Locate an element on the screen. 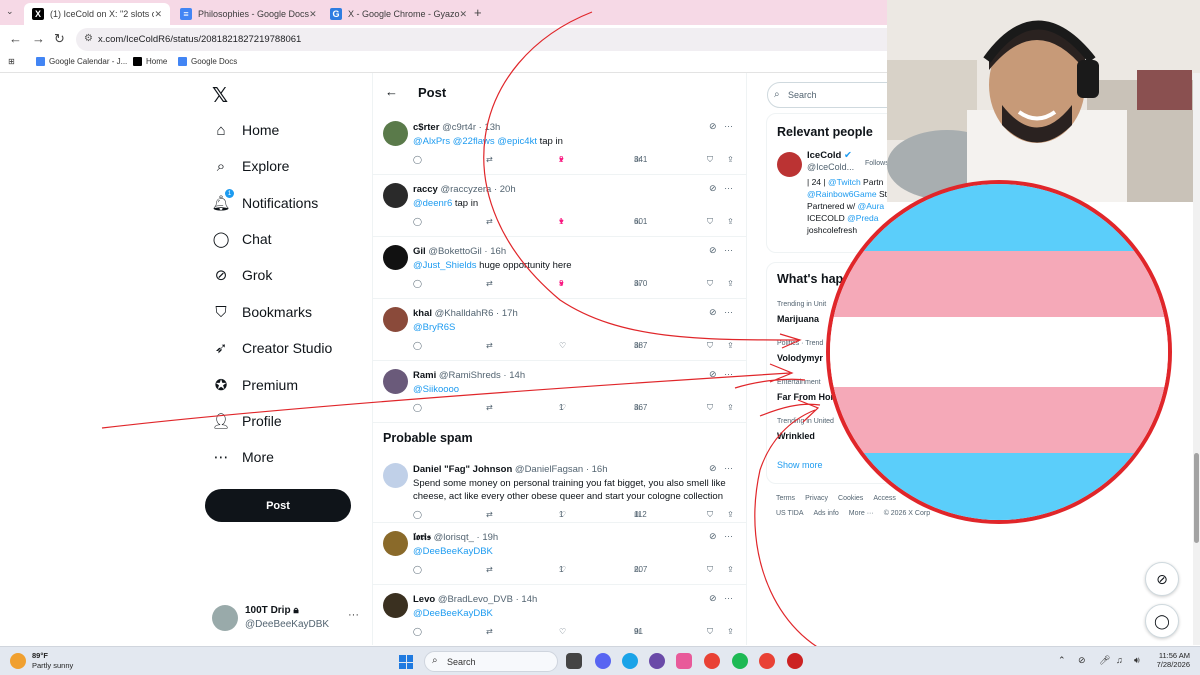  show-hidden-icons-icon: ⌃ is located at coordinates (1062, 660).